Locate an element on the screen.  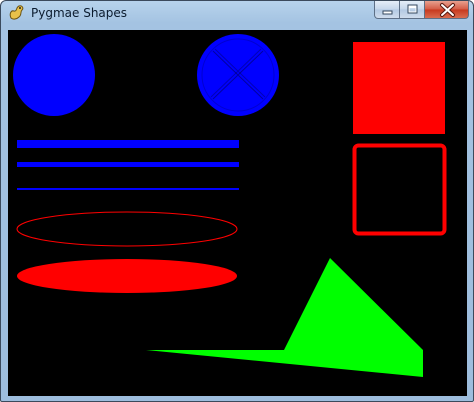
window-title: Pygmae Shapes is located at coordinates (79, 13).